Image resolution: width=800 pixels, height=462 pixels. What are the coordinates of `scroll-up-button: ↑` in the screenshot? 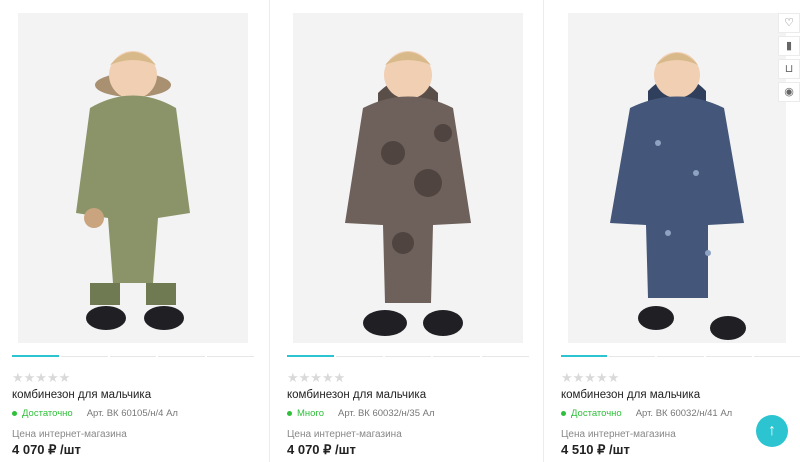 It's located at (772, 431).